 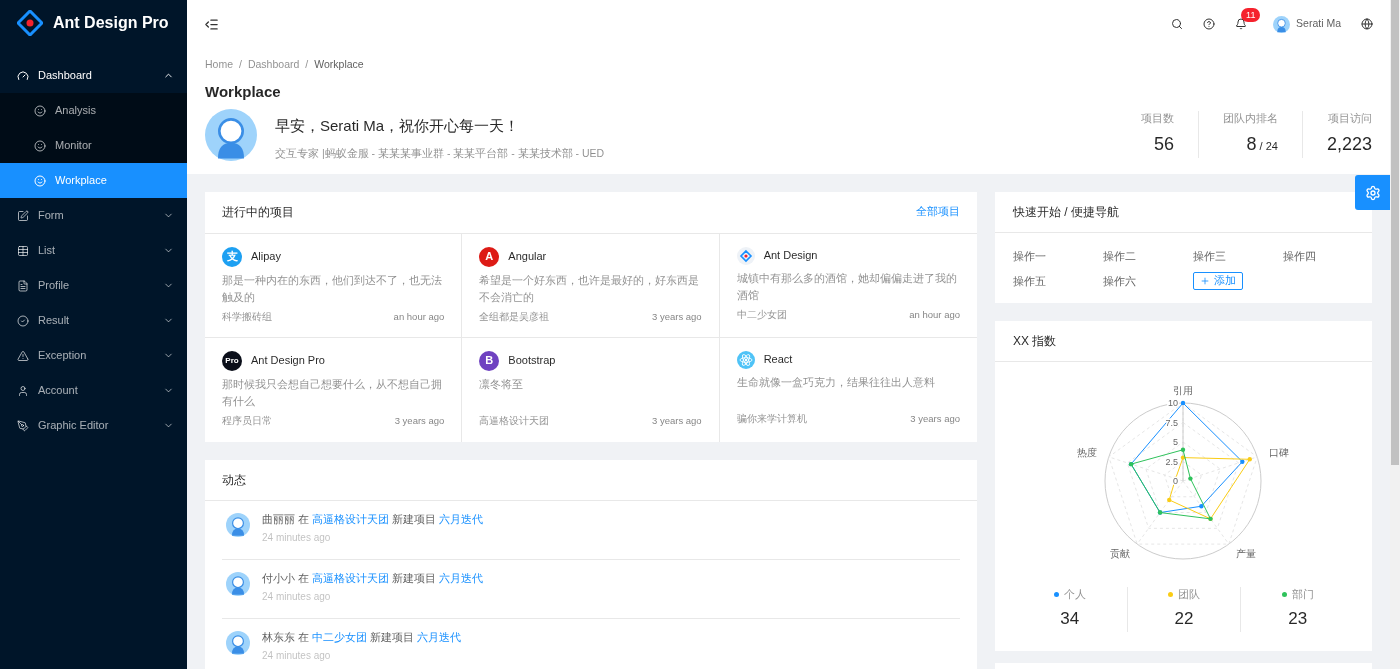 What do you see at coordinates (836, 382) in the screenshot?
I see `project-description: 生命就像一盒巧克力，结果往往出人意料` at bounding box center [836, 382].